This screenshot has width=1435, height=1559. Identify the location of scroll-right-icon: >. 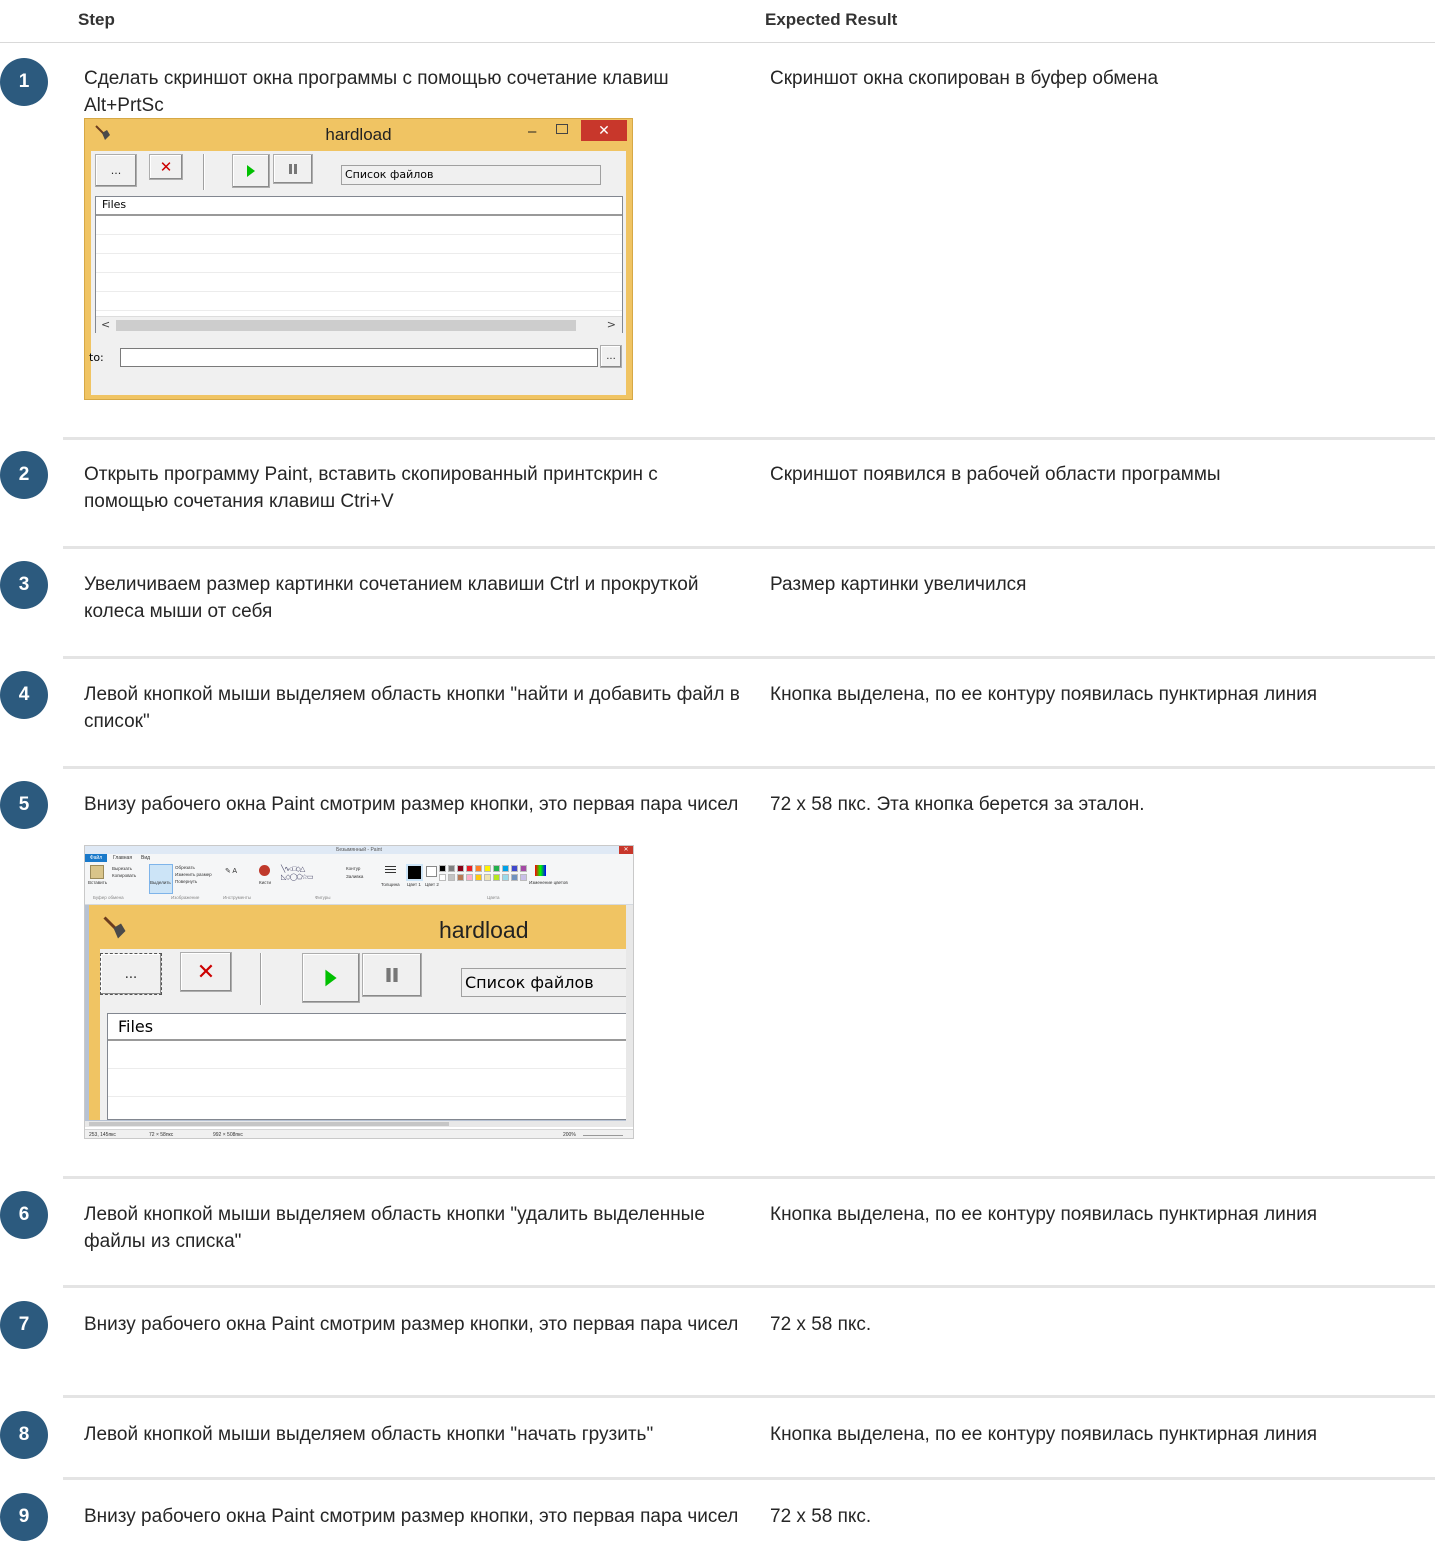
(611, 324).